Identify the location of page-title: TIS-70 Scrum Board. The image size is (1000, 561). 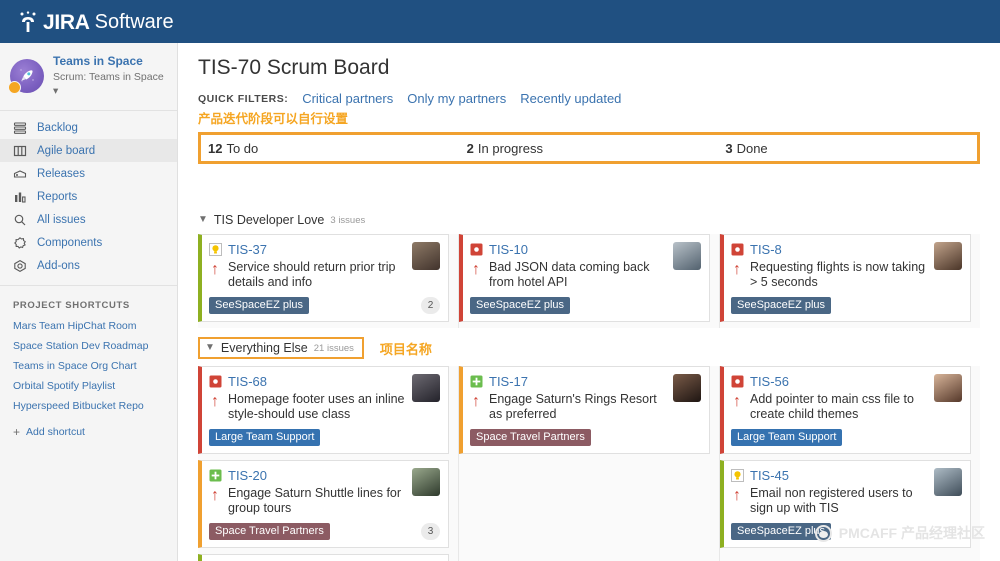
(294, 67).